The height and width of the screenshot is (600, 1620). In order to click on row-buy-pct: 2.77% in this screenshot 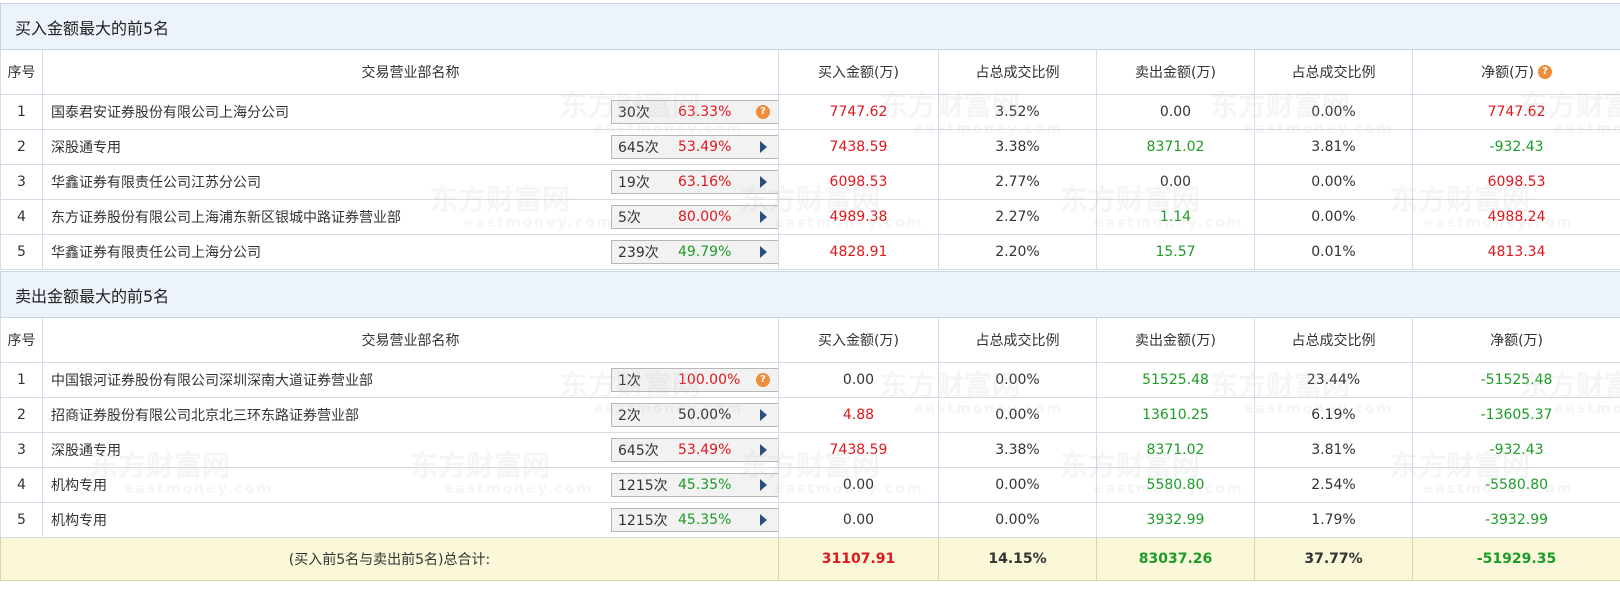, I will do `click(1017, 182)`.